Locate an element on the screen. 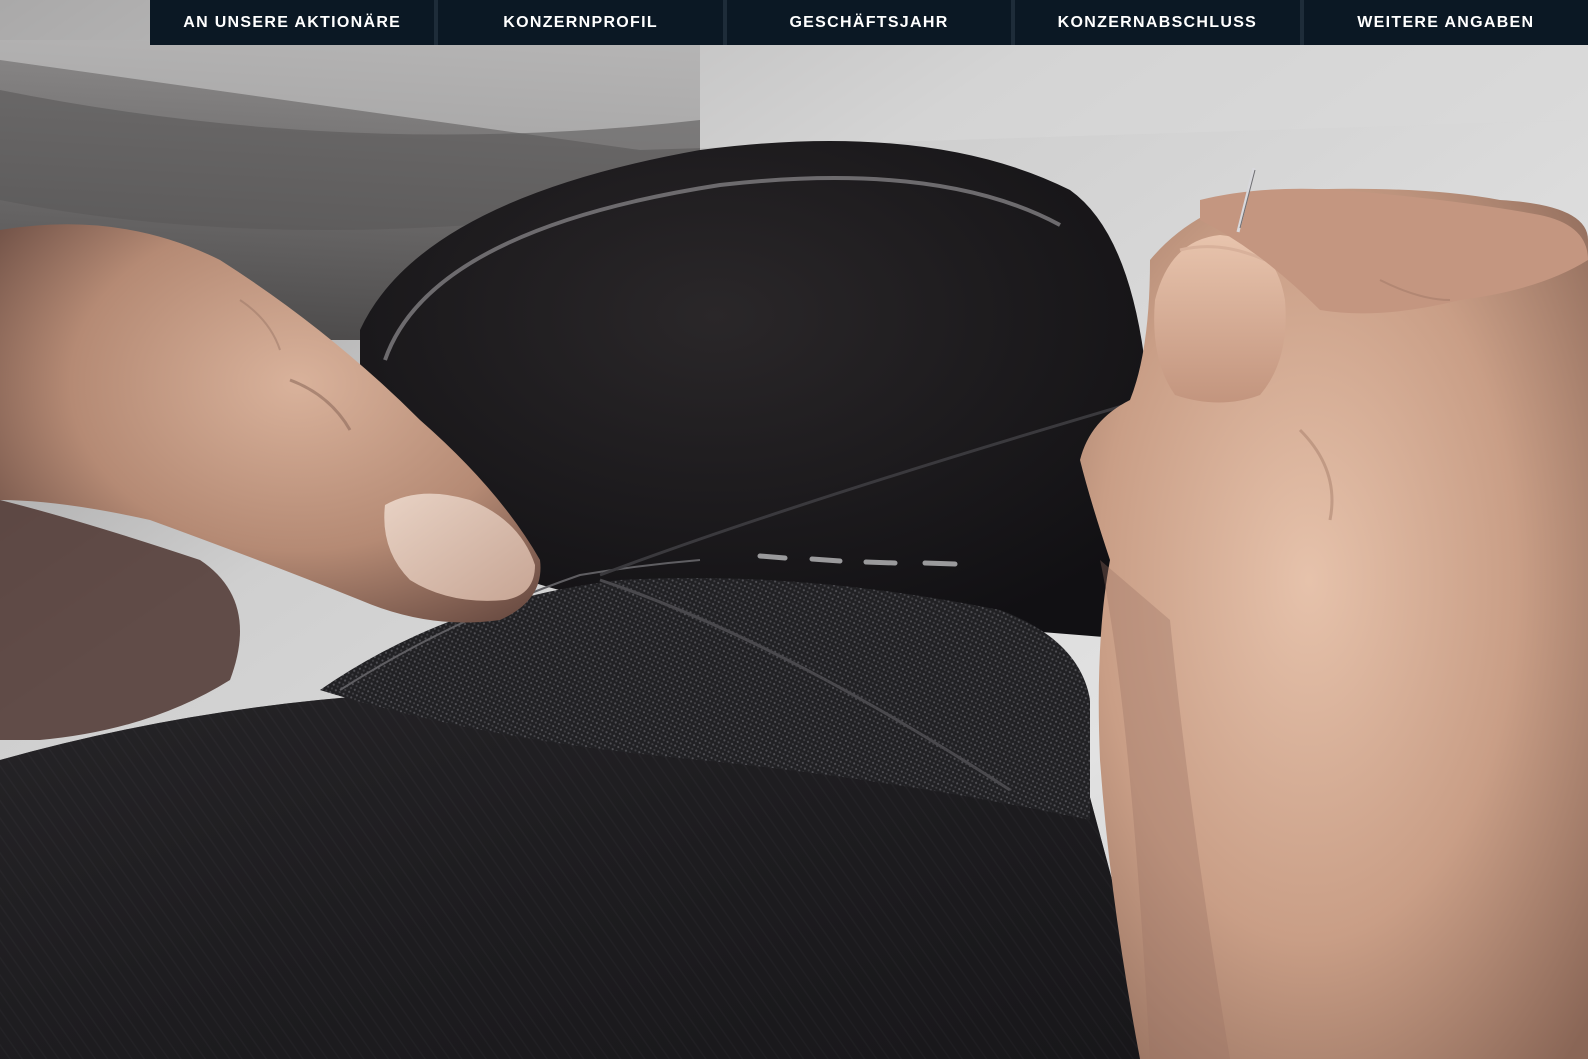 This screenshot has width=1588, height=1059. nav-item-konzernabschluss: KONZERNABSCHLUSS is located at coordinates (1159, 22).